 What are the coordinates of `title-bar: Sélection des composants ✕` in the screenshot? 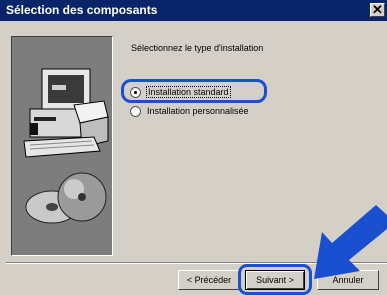 It's located at (193, 10).